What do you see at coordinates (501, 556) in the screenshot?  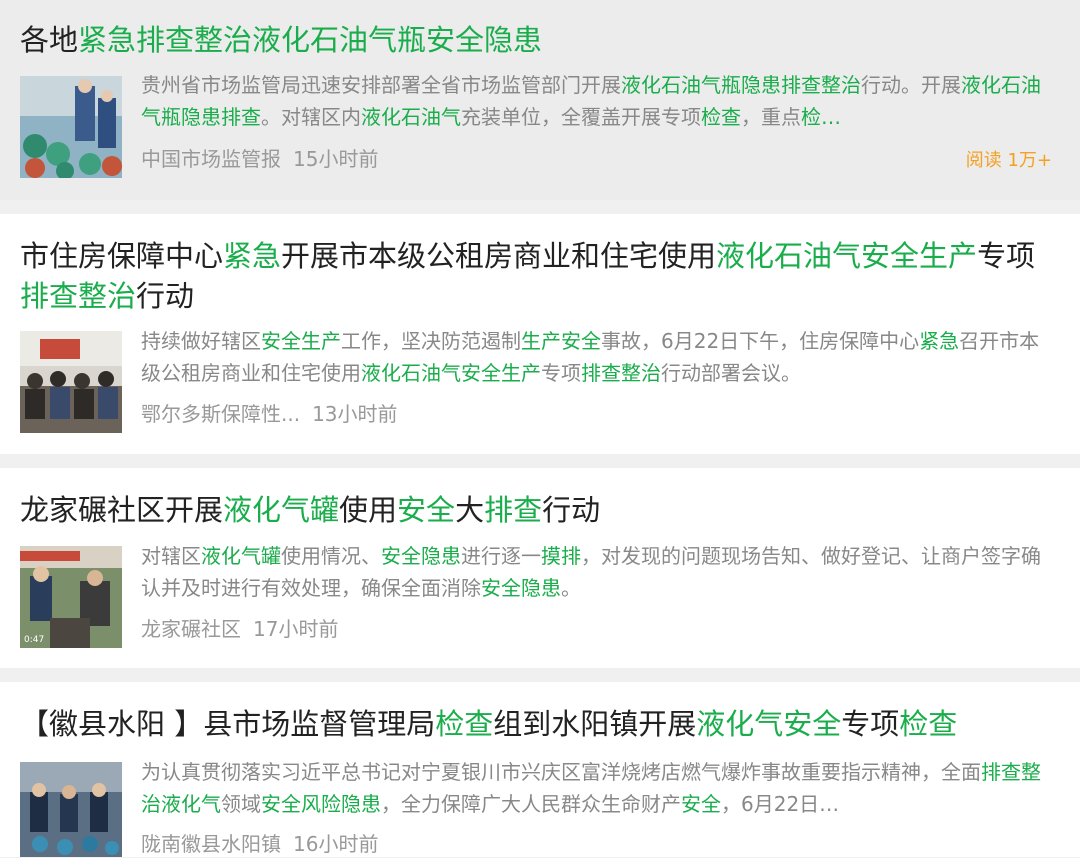 I see `text-segment: 进行逐一` at bounding box center [501, 556].